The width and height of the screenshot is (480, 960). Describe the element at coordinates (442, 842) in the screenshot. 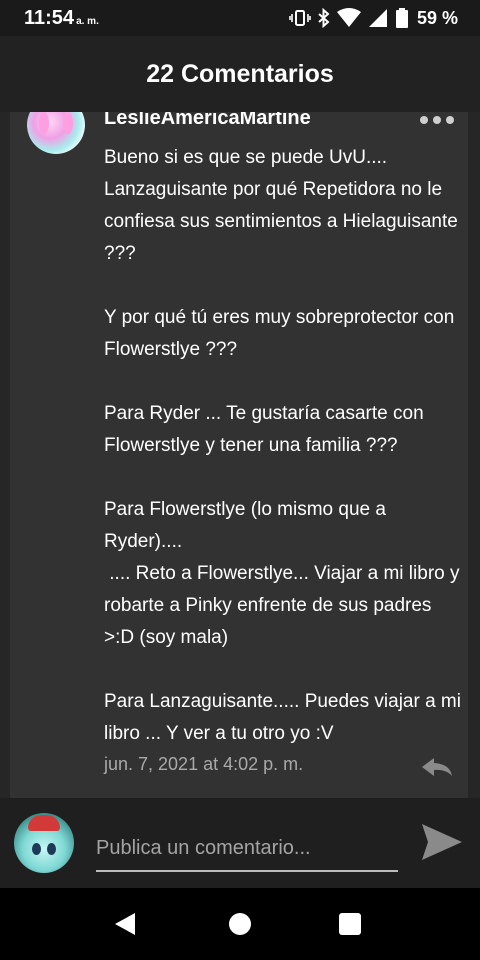

I see `send-icon` at that location.